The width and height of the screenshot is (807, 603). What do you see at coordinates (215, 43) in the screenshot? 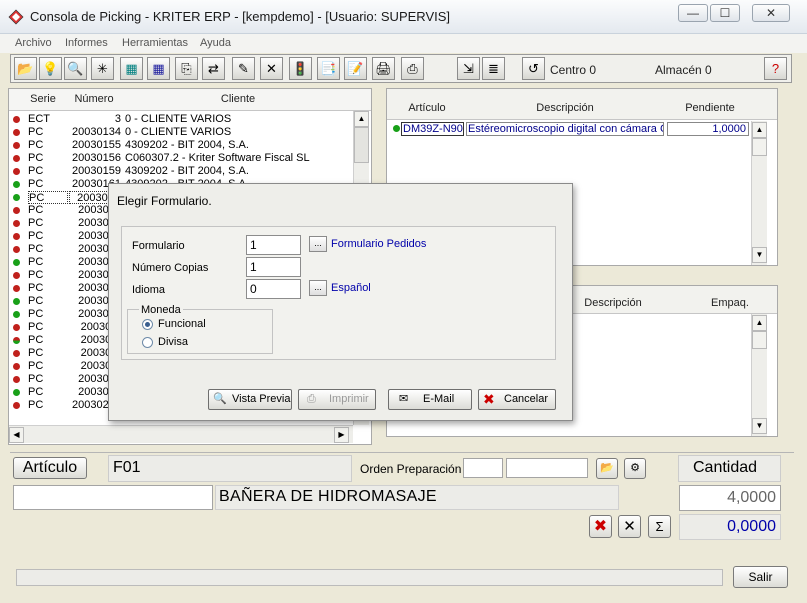
I see `menu-ayuda: Ayuda` at bounding box center [215, 43].